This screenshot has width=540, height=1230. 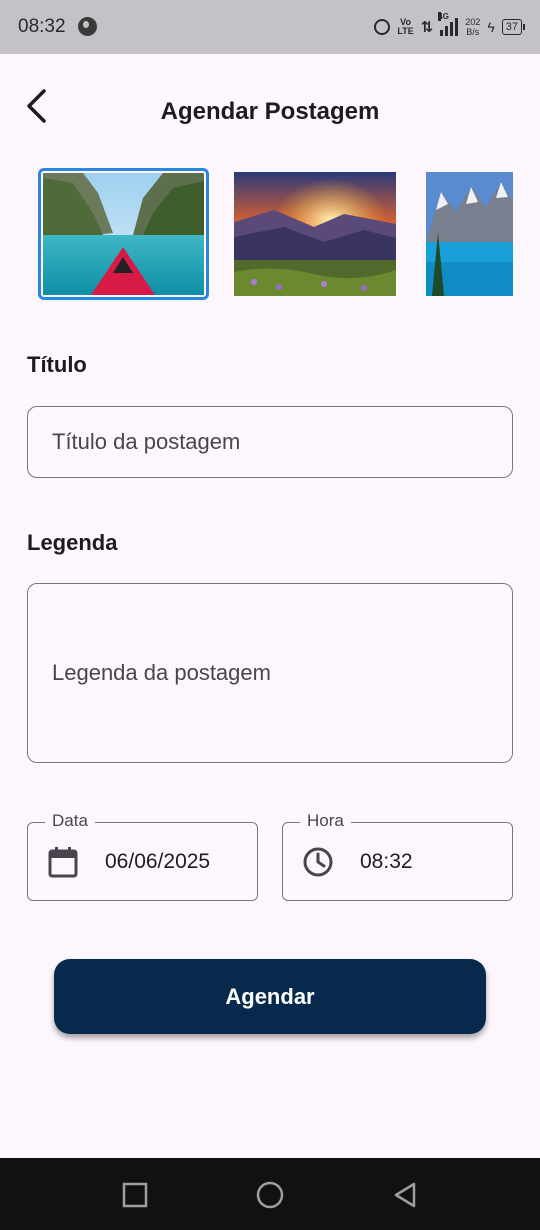 I want to click on speed-unit: B/s, so click(x=473, y=32).